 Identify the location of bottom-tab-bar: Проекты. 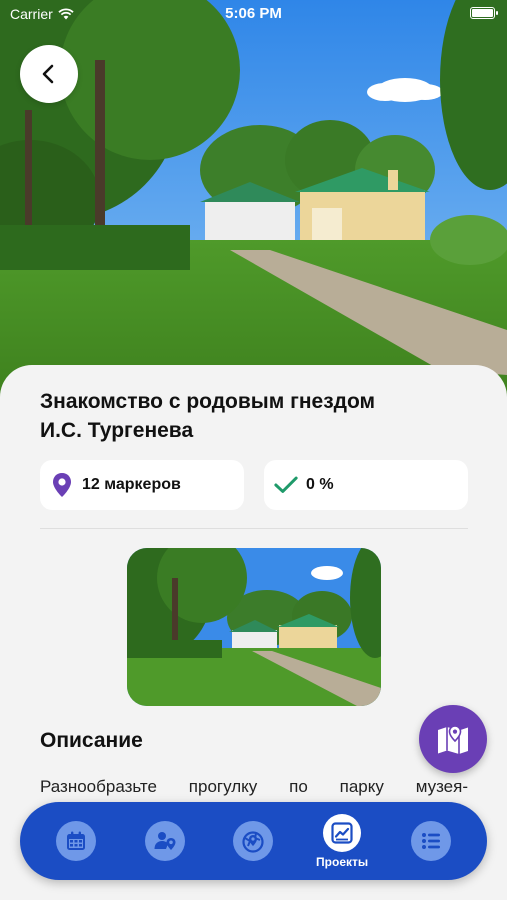
(253, 841).